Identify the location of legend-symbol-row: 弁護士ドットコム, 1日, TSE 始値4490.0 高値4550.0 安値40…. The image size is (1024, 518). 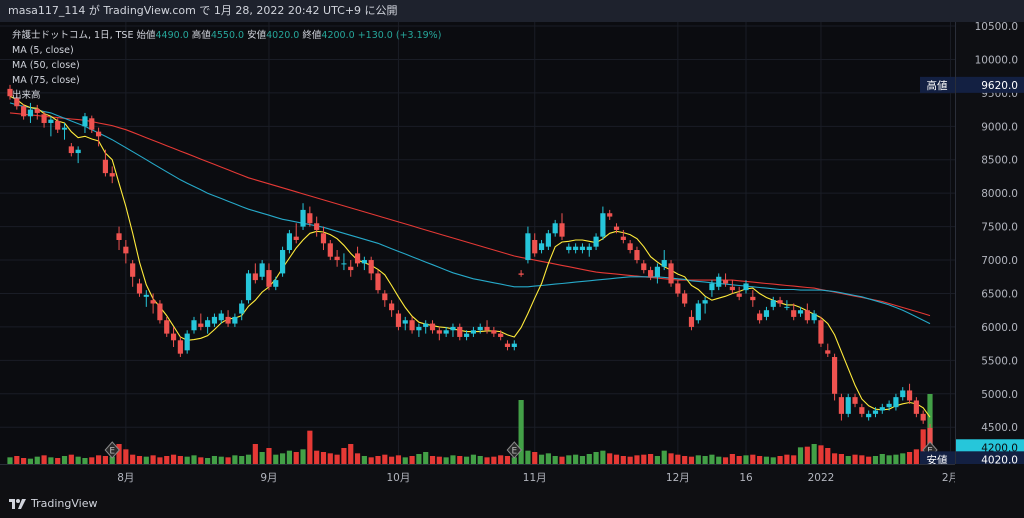
(226, 35).